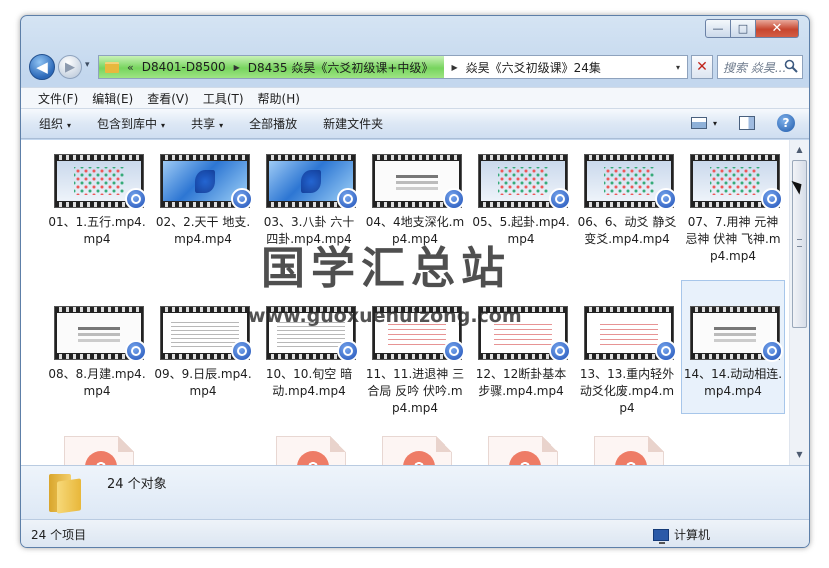 The image size is (829, 568). Describe the element at coordinates (415, 391) in the screenshot. I see `file-name: 11、11.进退神 三合局 反吟 伏吟.mp4.mp4` at that location.